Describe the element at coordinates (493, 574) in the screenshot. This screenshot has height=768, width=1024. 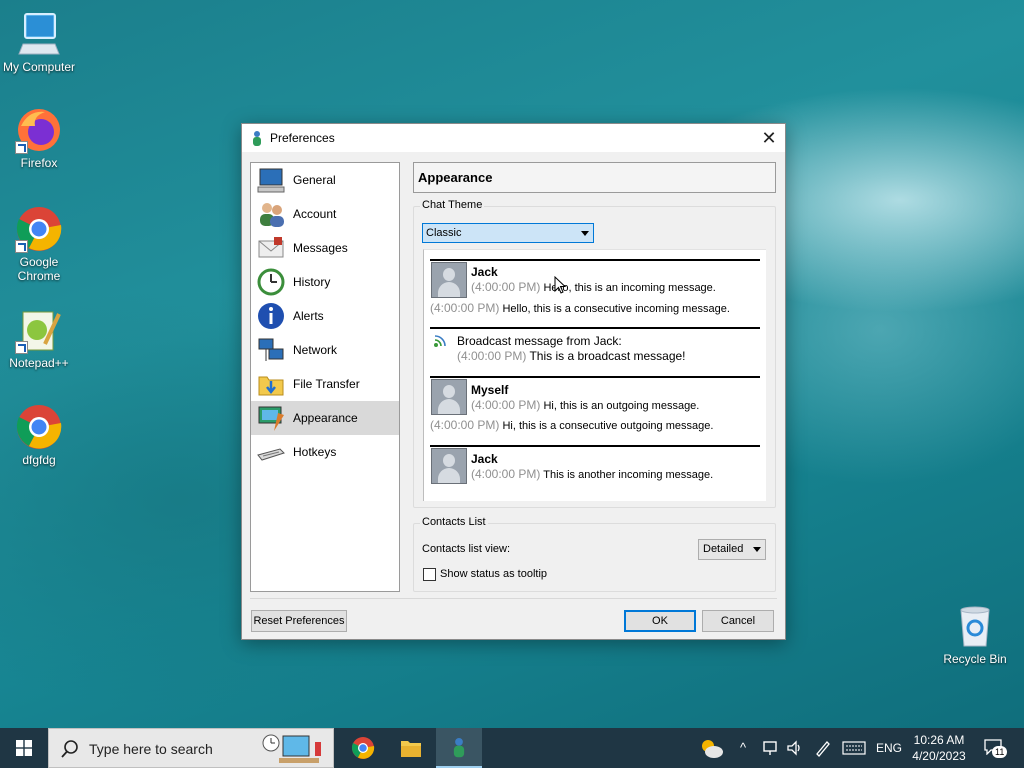
I see `show-status-tooltip-label: Show status as tooltip` at that location.